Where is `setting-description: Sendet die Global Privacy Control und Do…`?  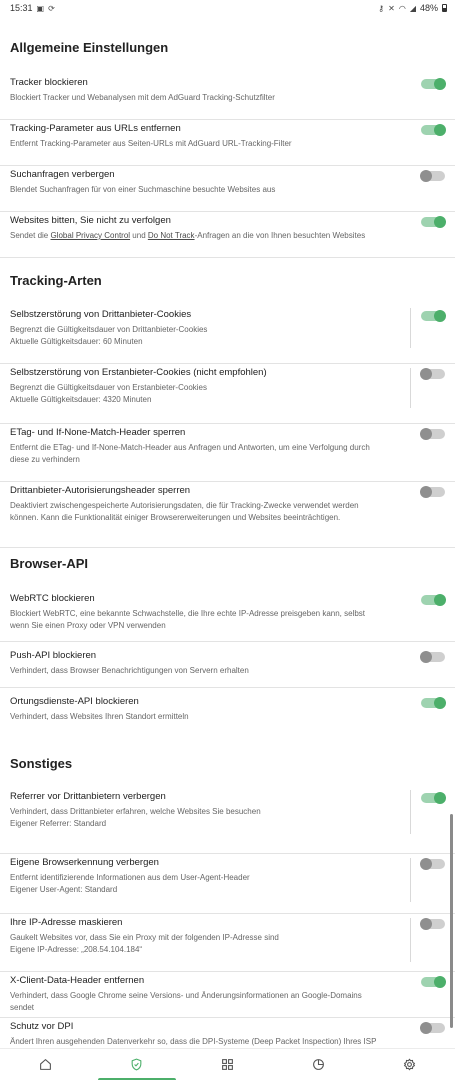 setting-description: Sendet die Global Privacy Control und Do… is located at coordinates (197, 236).